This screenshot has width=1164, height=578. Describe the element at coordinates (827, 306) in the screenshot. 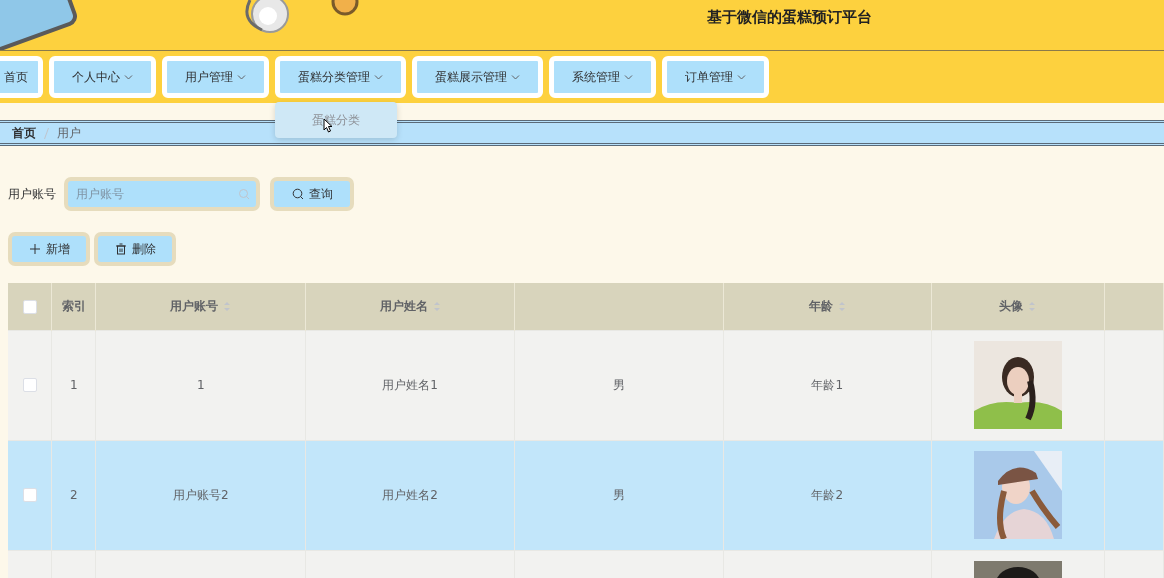

I see `column-header: 年龄` at that location.